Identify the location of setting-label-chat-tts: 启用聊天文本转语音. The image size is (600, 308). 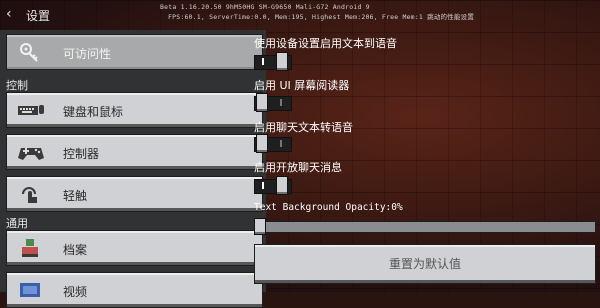
(303, 127).